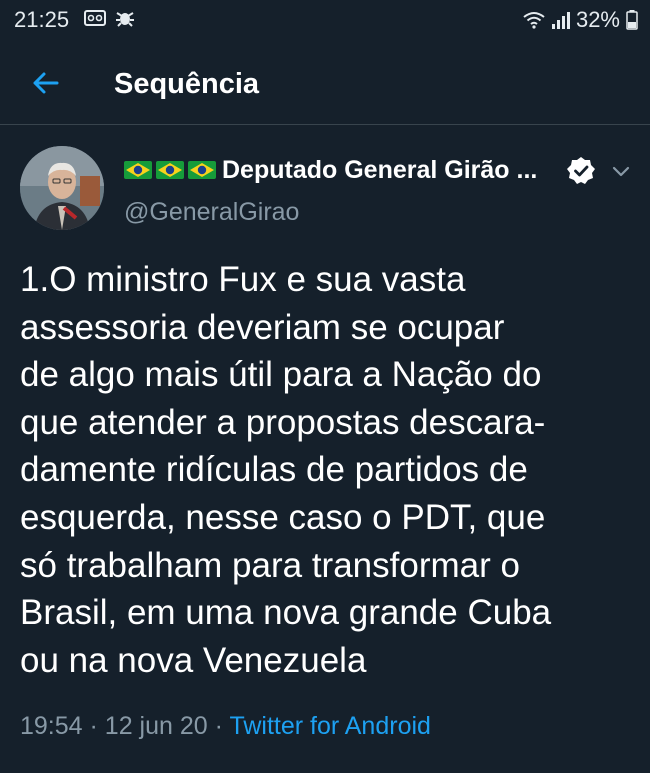  What do you see at coordinates (632, 20) in the screenshot?
I see `battery-icon` at bounding box center [632, 20].